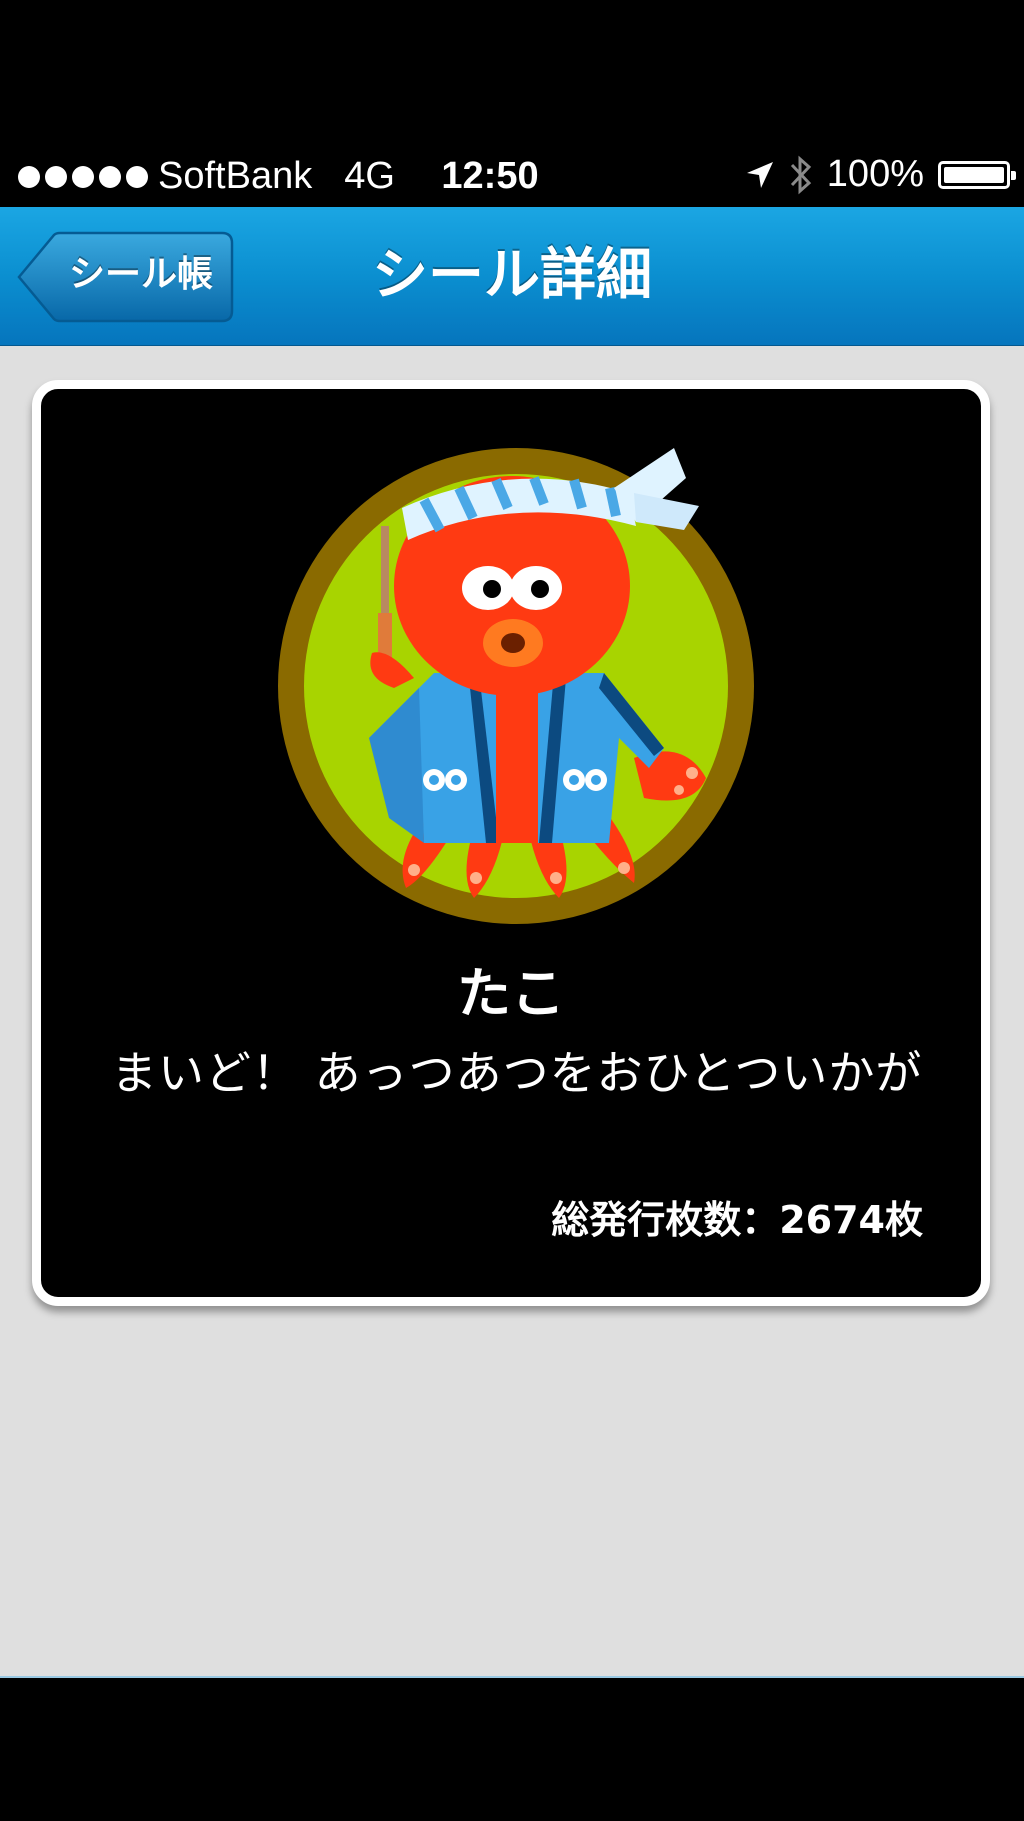 This screenshot has width=1024, height=1821. What do you see at coordinates (490, 176) in the screenshot?
I see `status-time: 12:50` at bounding box center [490, 176].